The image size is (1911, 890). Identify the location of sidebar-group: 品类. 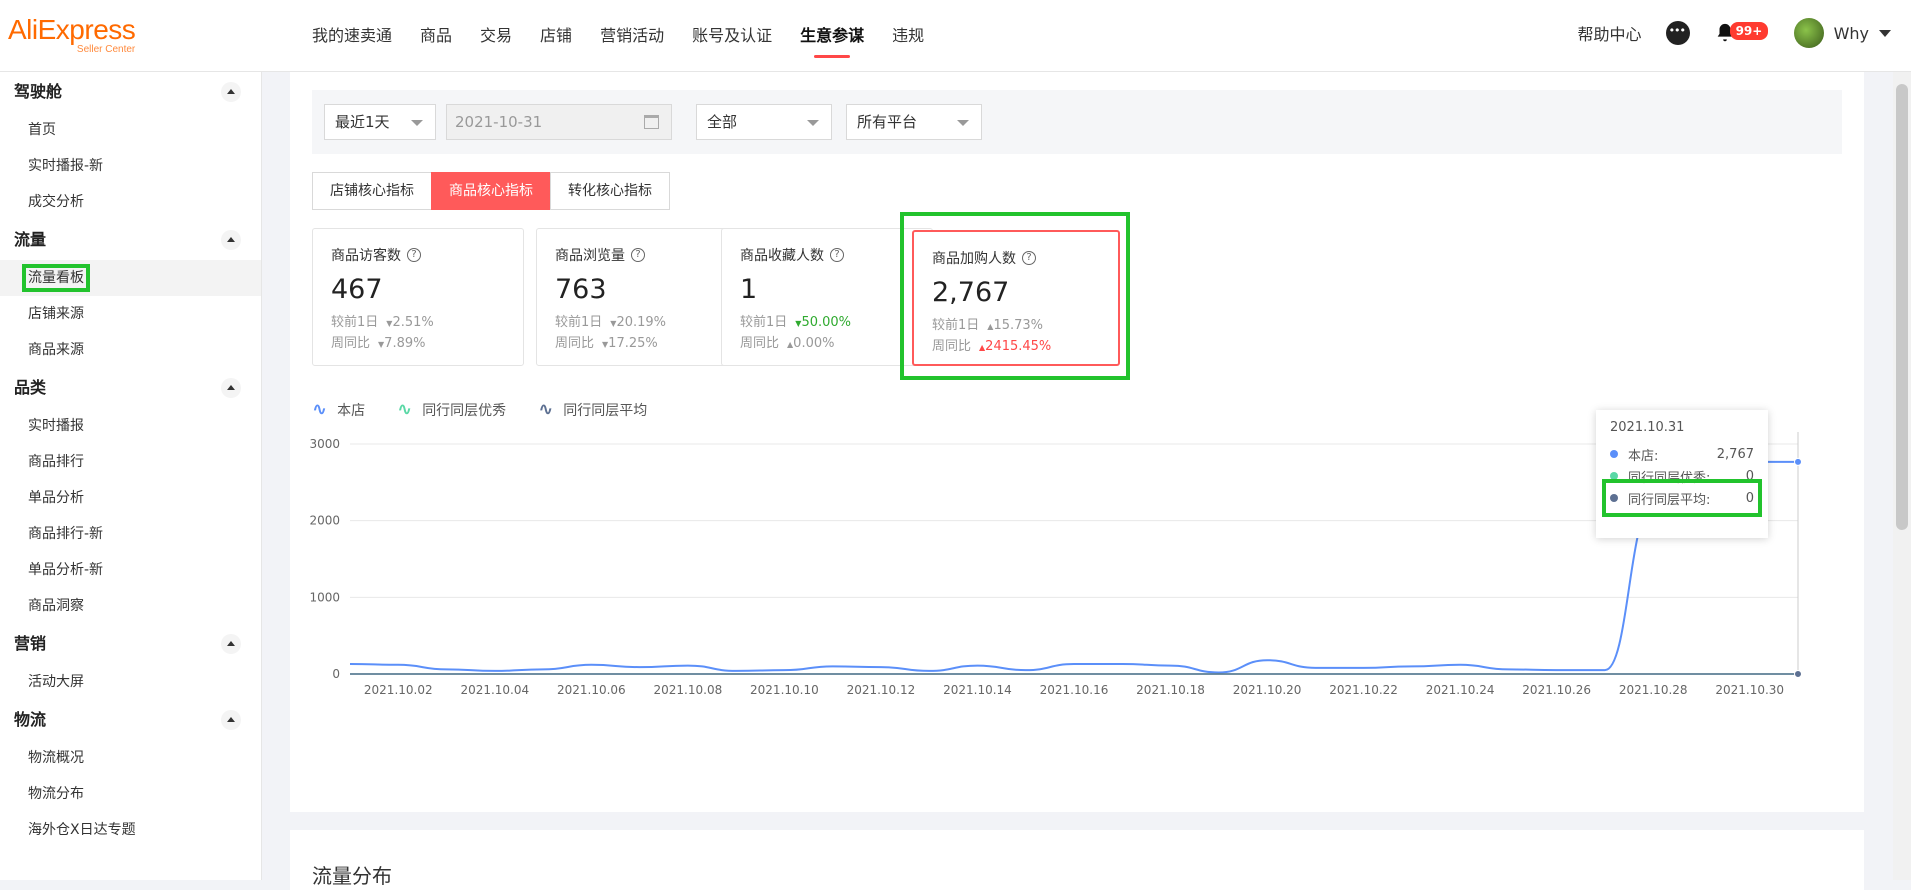
(130, 388).